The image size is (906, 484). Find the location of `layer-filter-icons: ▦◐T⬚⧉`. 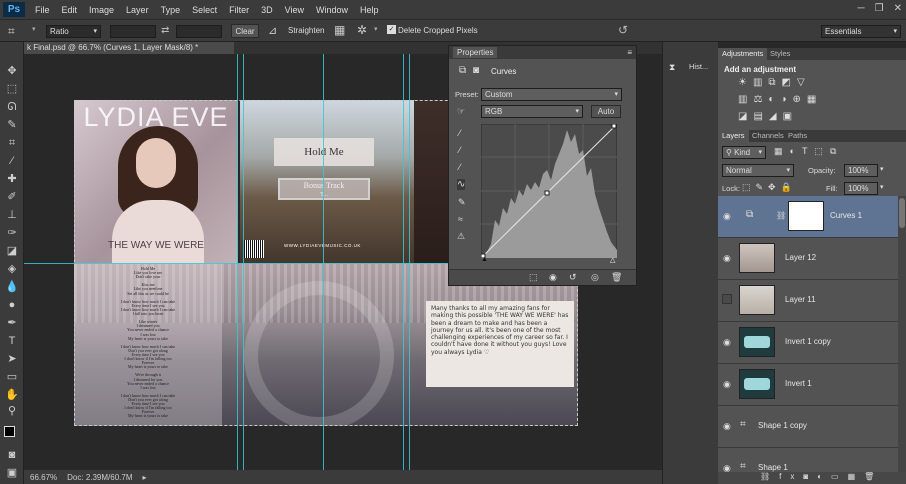

layer-filter-icons: ▦◐T⬚⧉ is located at coordinates (834, 151).